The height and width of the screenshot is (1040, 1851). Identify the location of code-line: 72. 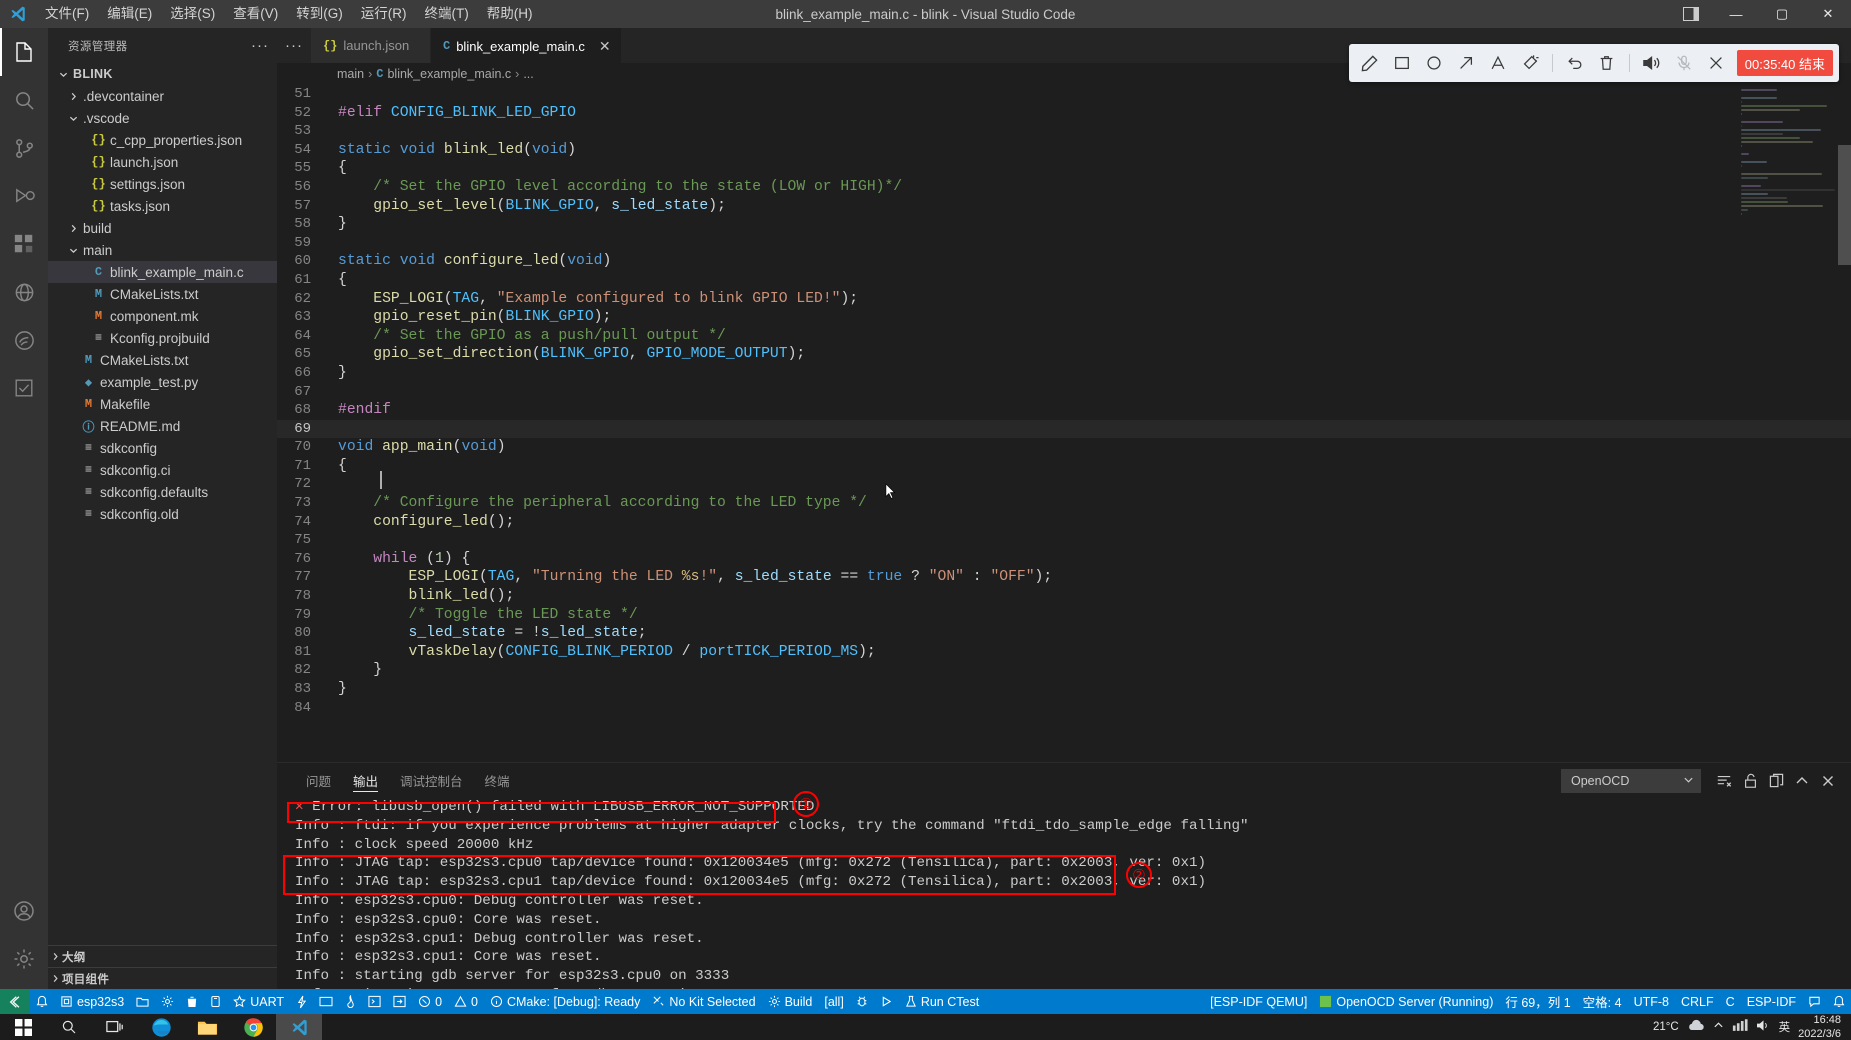
(1064, 484).